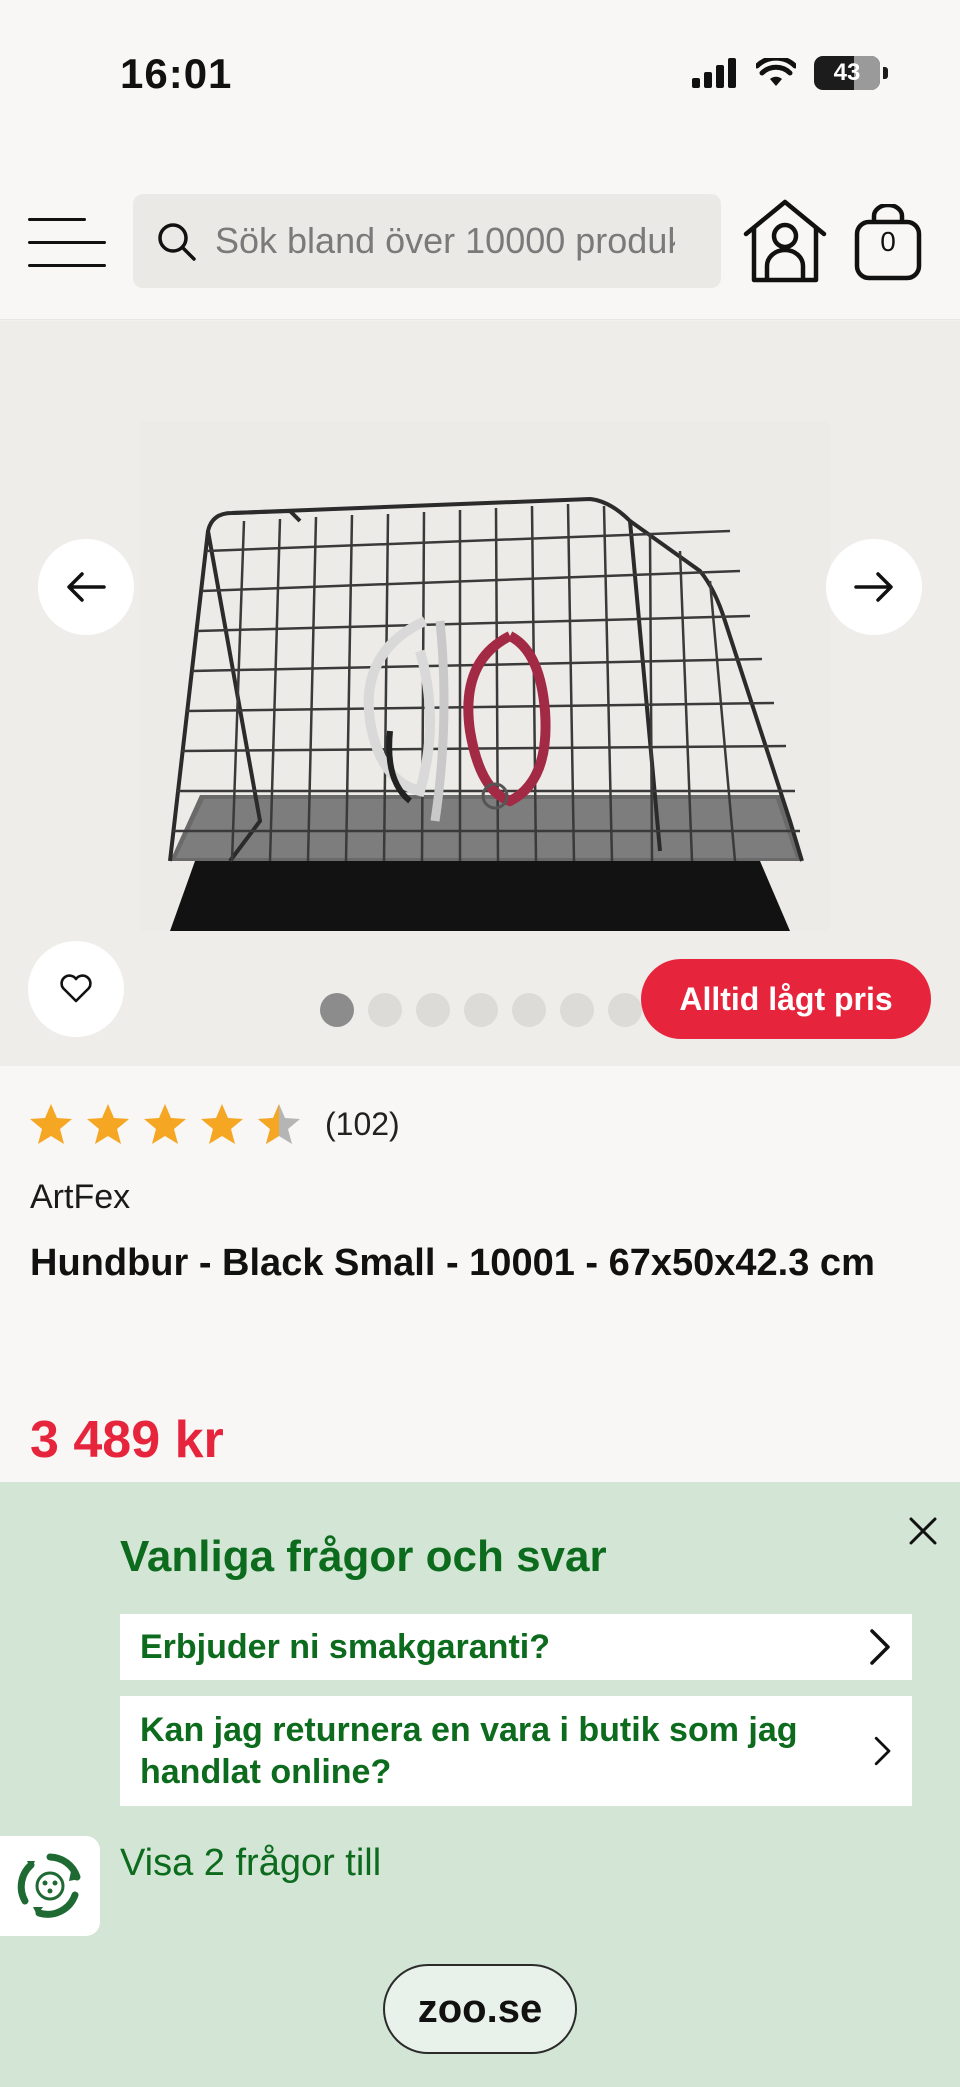 This screenshot has height=2087, width=960. Describe the element at coordinates (363, 1556) in the screenshot. I see `faq-heading: Vanliga frågor och svar` at that location.